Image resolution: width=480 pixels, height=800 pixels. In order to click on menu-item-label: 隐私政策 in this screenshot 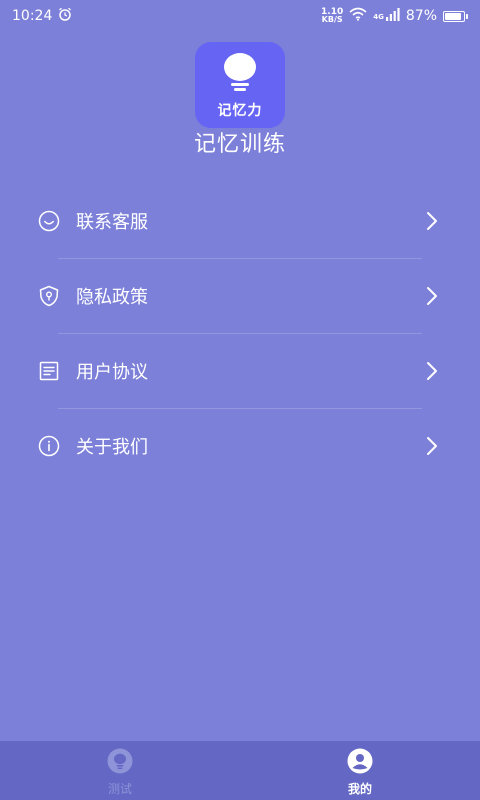, I will do `click(112, 297)`.